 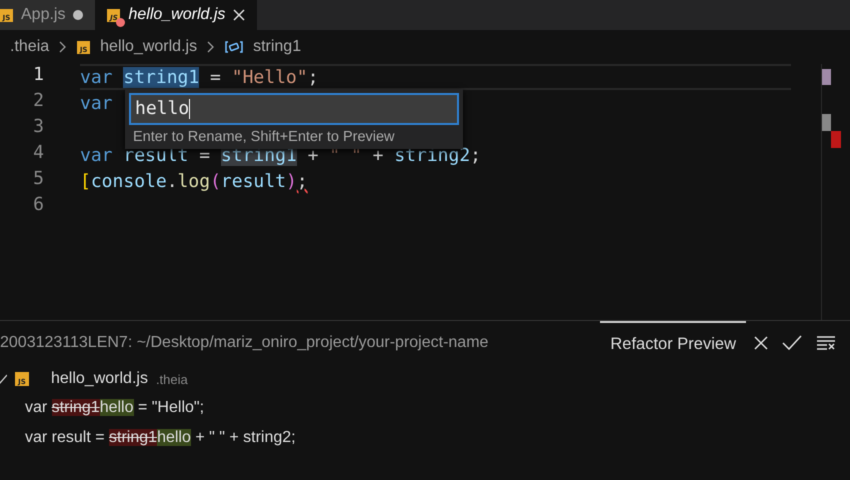 What do you see at coordinates (38, 205) in the screenshot?
I see `line-number: 6` at bounding box center [38, 205].